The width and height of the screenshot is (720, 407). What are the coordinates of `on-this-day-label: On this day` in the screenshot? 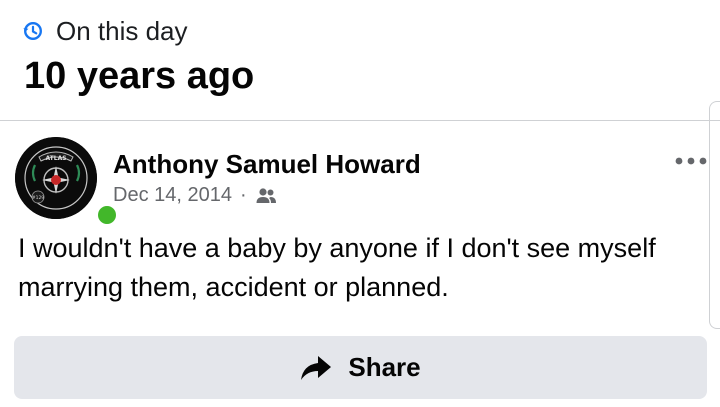 It's located at (122, 30).